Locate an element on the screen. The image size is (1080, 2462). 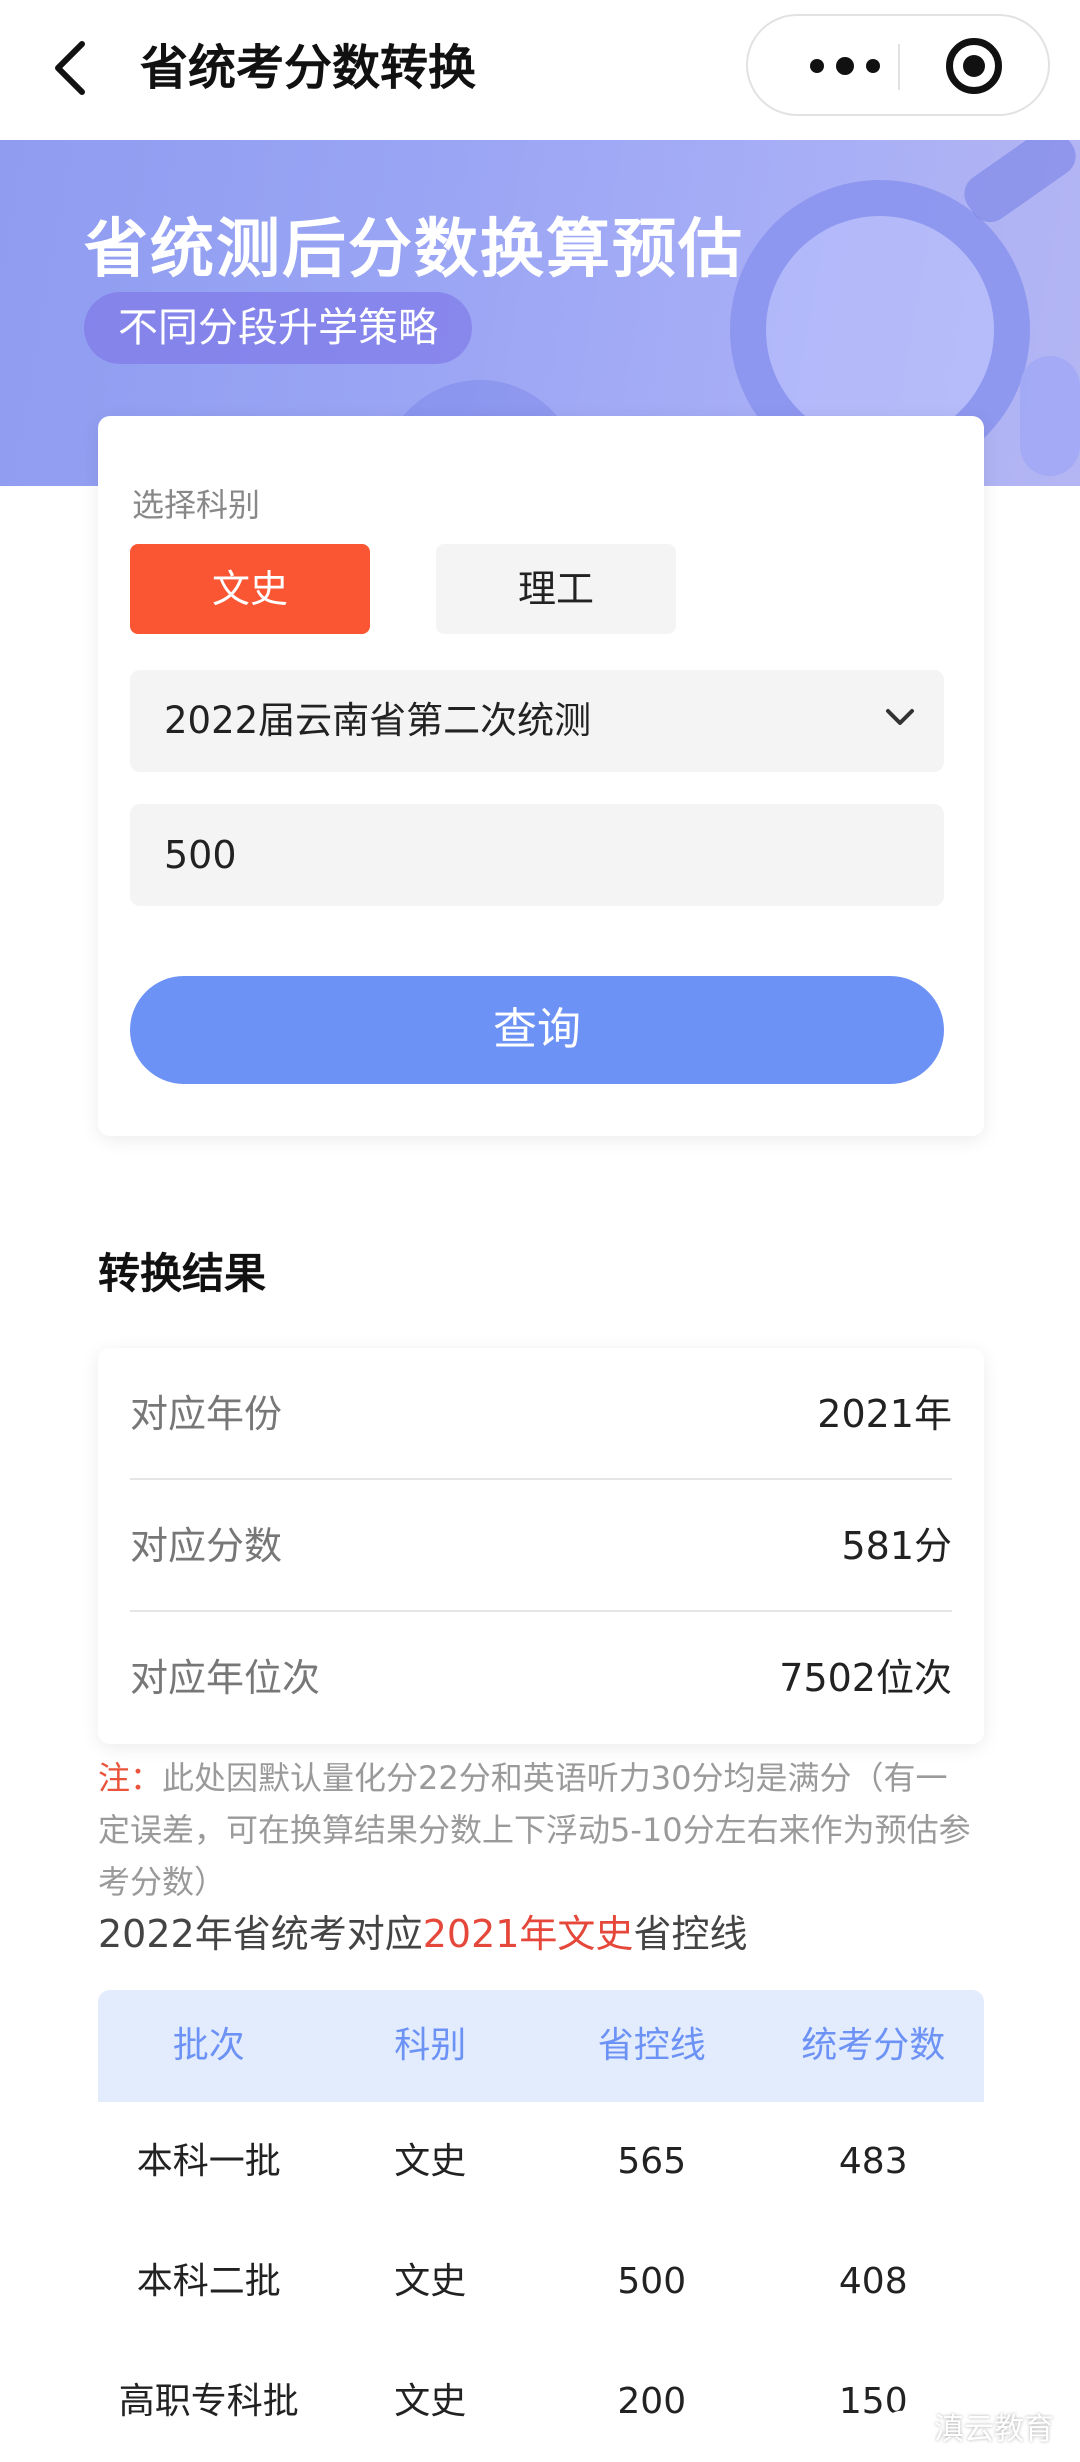
subtitle-suffix: 省控线 is located at coordinates (690, 1934).